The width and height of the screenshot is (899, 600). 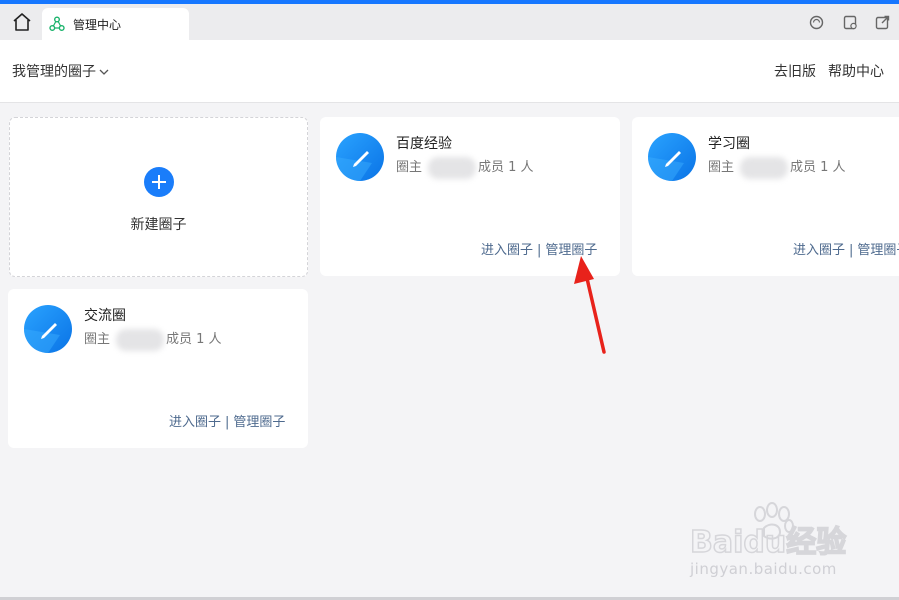 I want to click on circle-card: 学习圈 圈主 成员 1 人 进入圈子 |管理圈子, so click(x=765, y=196).